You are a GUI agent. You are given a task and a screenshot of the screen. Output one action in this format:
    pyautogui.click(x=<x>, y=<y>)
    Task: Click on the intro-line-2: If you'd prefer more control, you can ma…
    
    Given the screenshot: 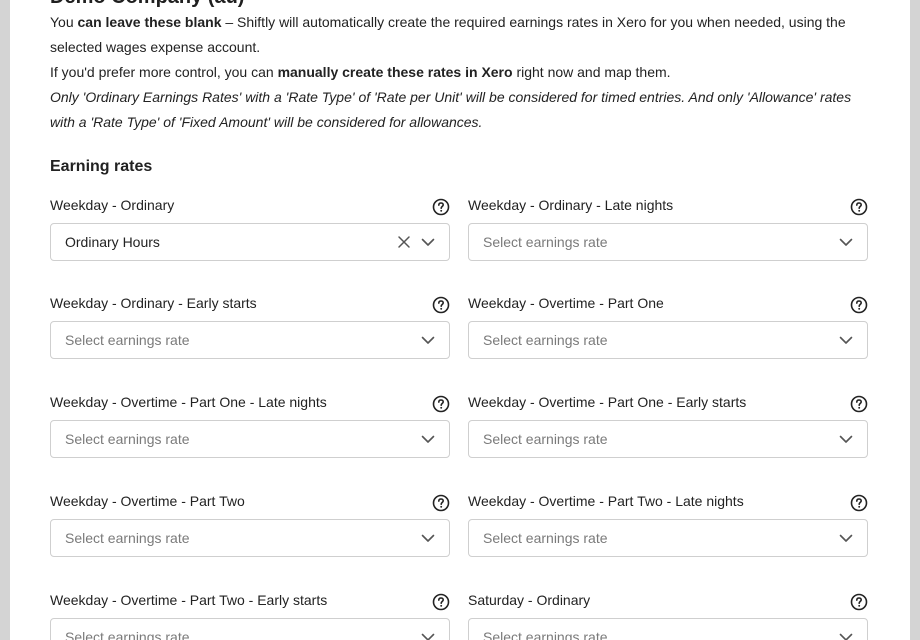 What is the action you would take?
    pyautogui.click(x=462, y=72)
    